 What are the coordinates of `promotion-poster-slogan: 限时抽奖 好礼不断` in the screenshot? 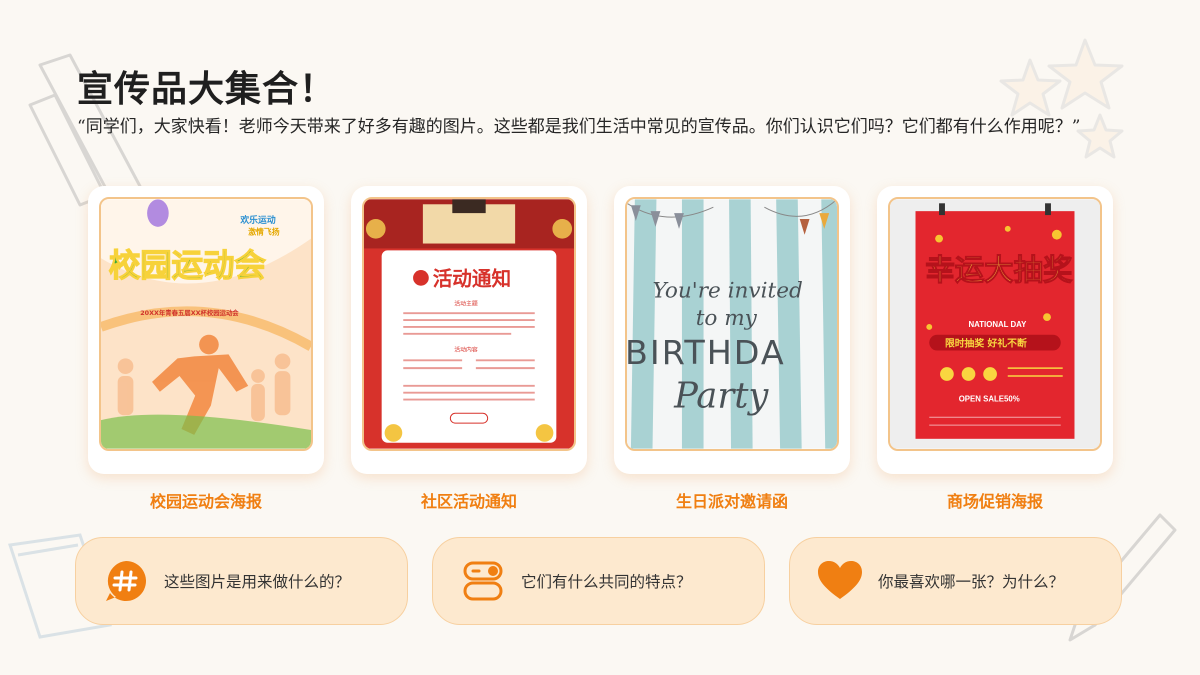 It's located at (986, 343).